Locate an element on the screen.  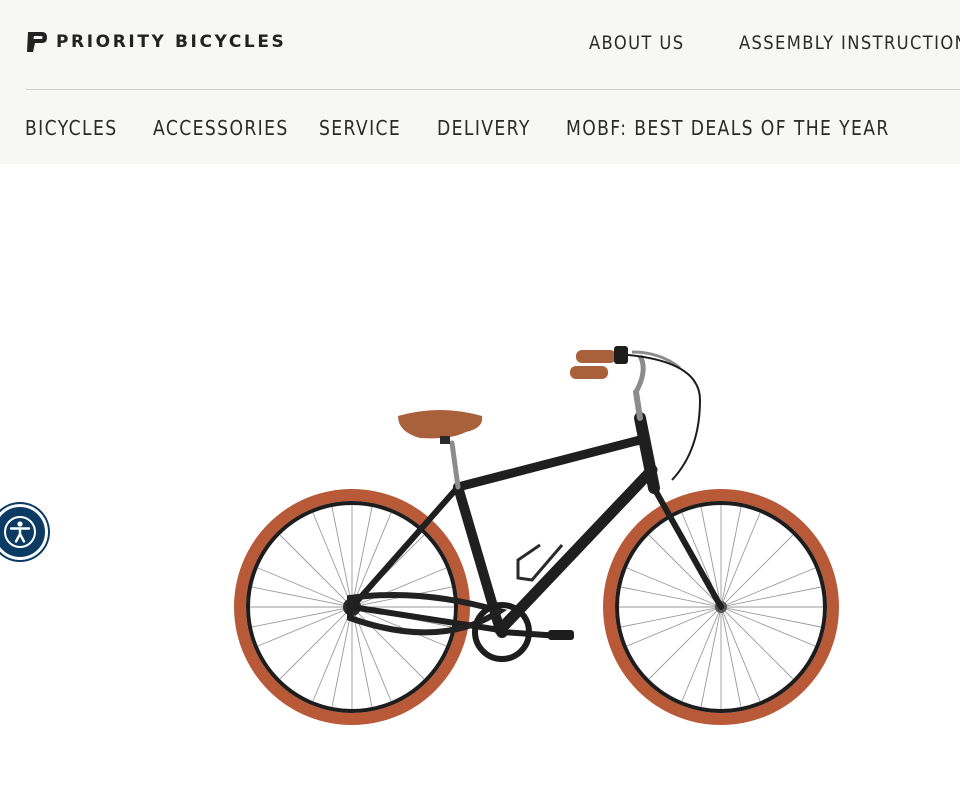
main-nav-mobf-deals: MOBF: BEST DEALS OF THE YEAR is located at coordinates (728, 128).